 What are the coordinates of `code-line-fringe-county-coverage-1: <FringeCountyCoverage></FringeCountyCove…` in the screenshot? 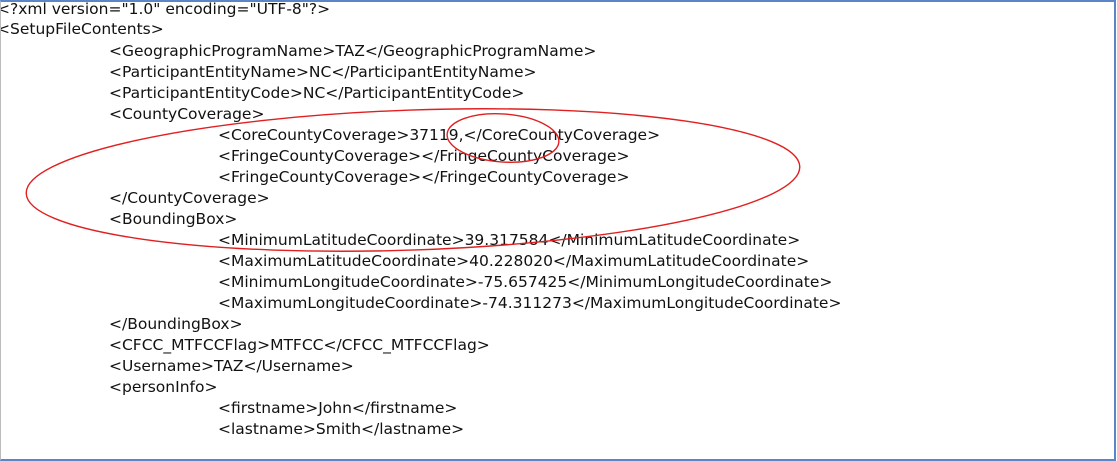 It's located at (424, 156).